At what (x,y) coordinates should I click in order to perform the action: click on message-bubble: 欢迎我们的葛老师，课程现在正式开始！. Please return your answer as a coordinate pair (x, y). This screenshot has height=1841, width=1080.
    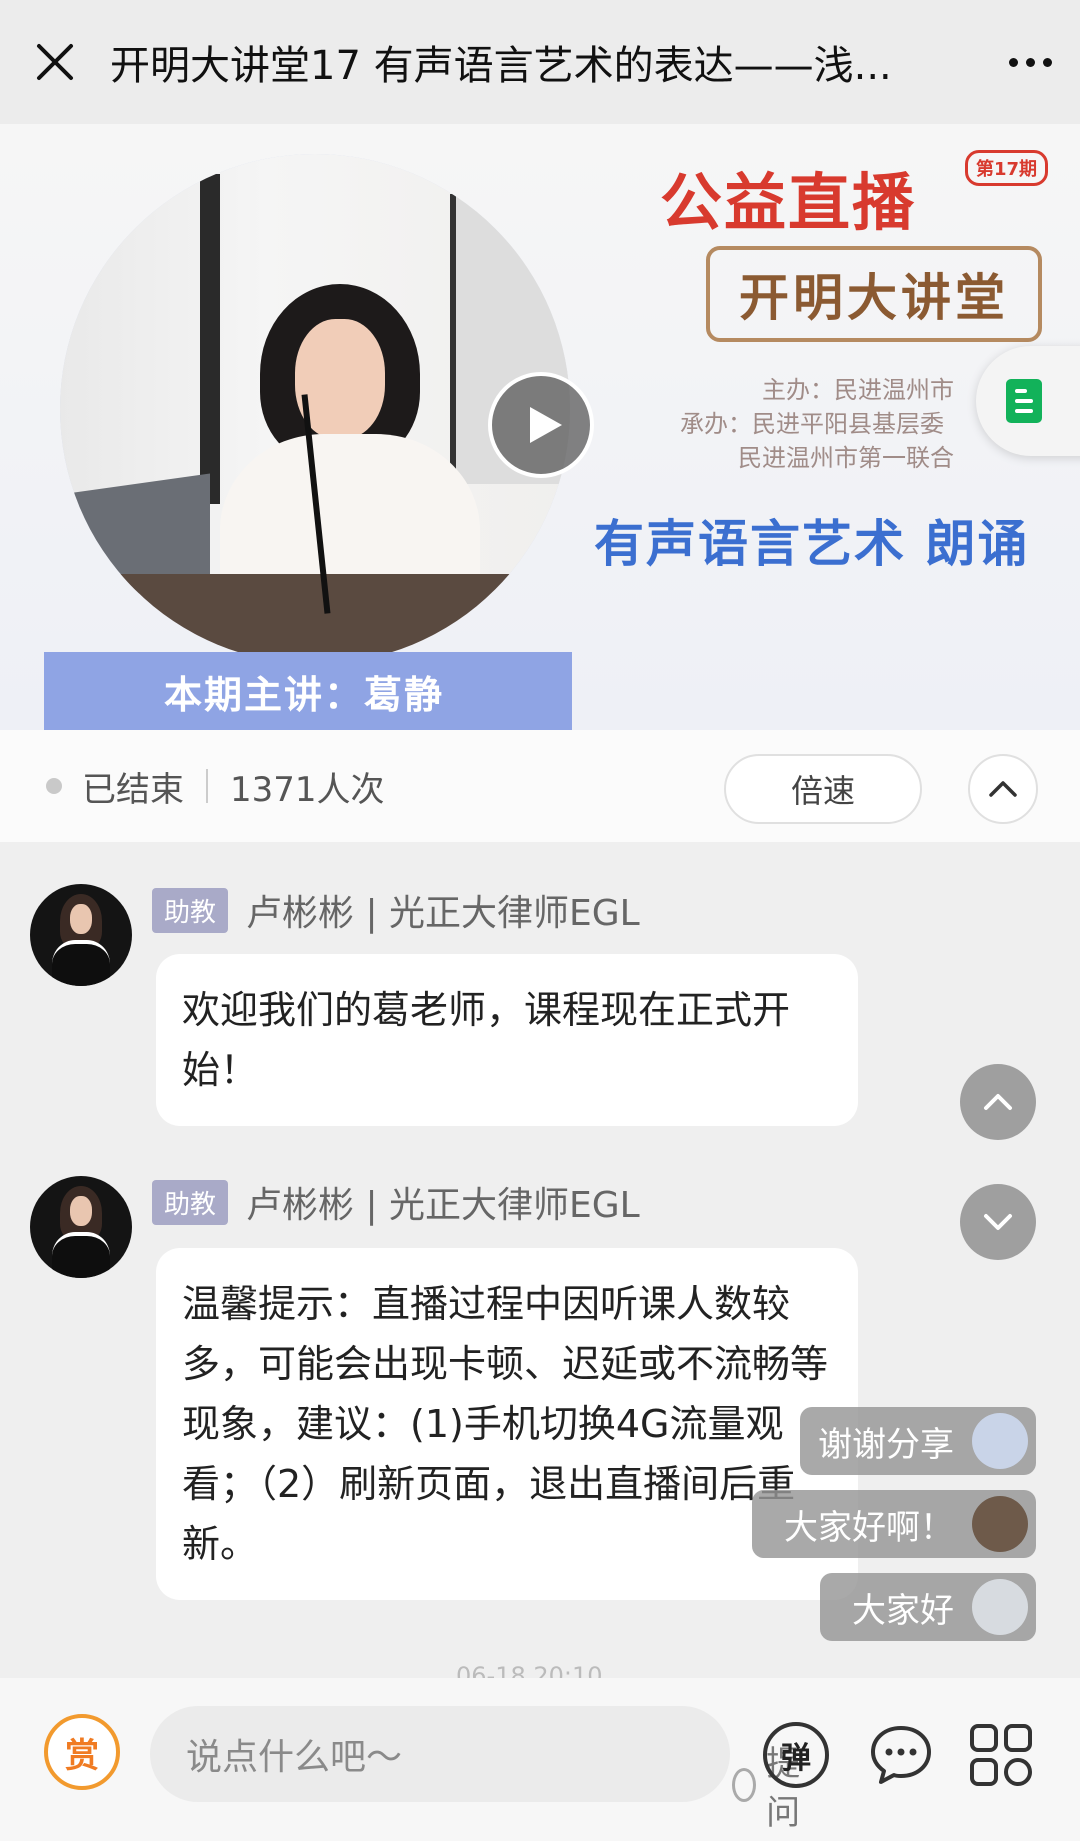
    Looking at the image, I should click on (507, 1040).